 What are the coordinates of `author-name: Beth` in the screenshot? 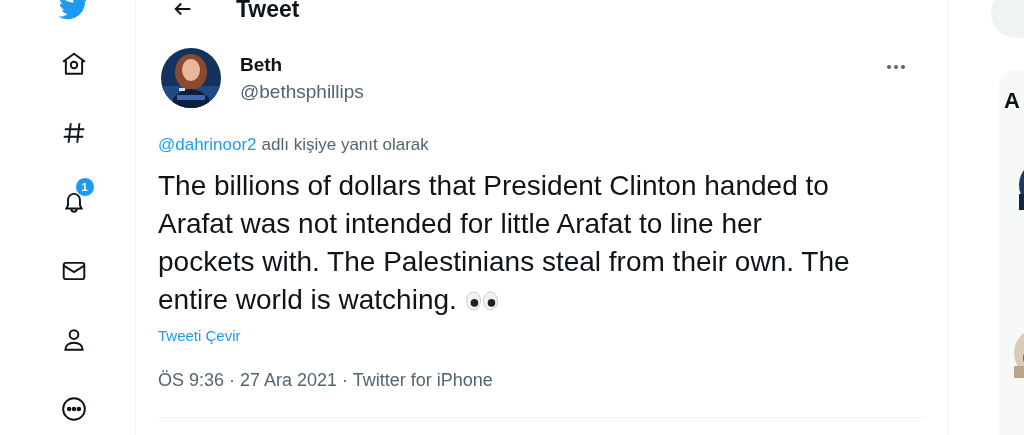 It's located at (302, 64).